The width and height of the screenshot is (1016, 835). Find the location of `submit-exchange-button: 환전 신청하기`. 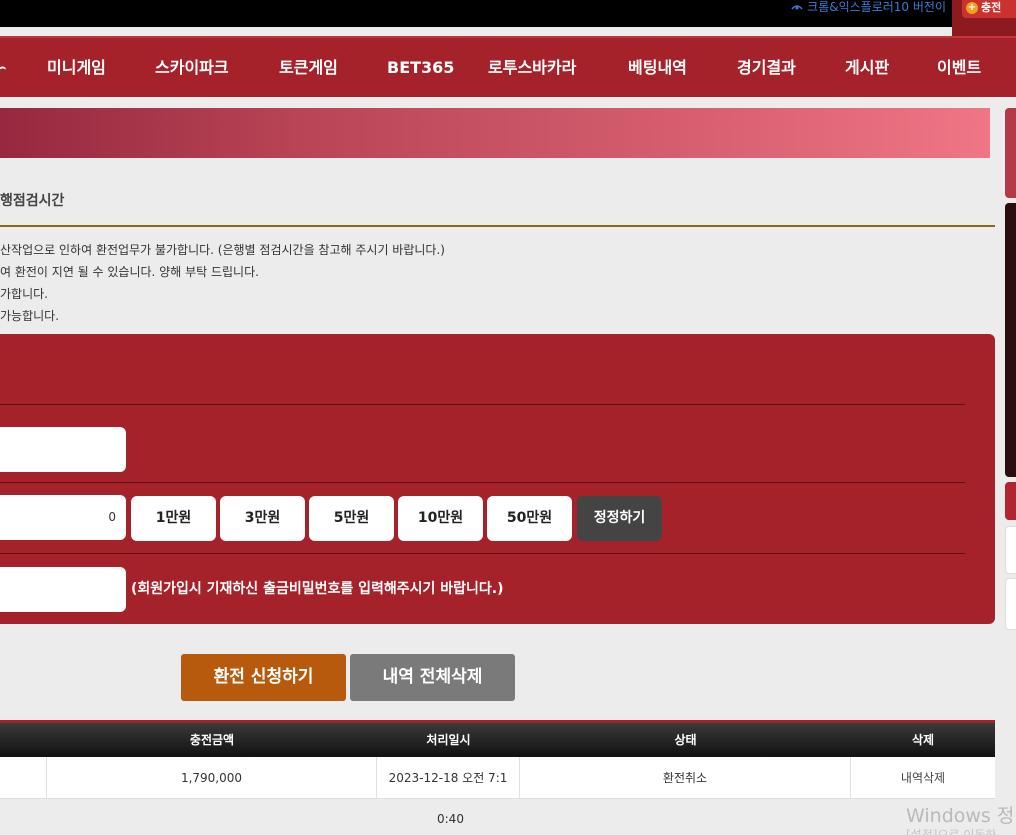

submit-exchange-button: 환전 신청하기 is located at coordinates (263, 677).